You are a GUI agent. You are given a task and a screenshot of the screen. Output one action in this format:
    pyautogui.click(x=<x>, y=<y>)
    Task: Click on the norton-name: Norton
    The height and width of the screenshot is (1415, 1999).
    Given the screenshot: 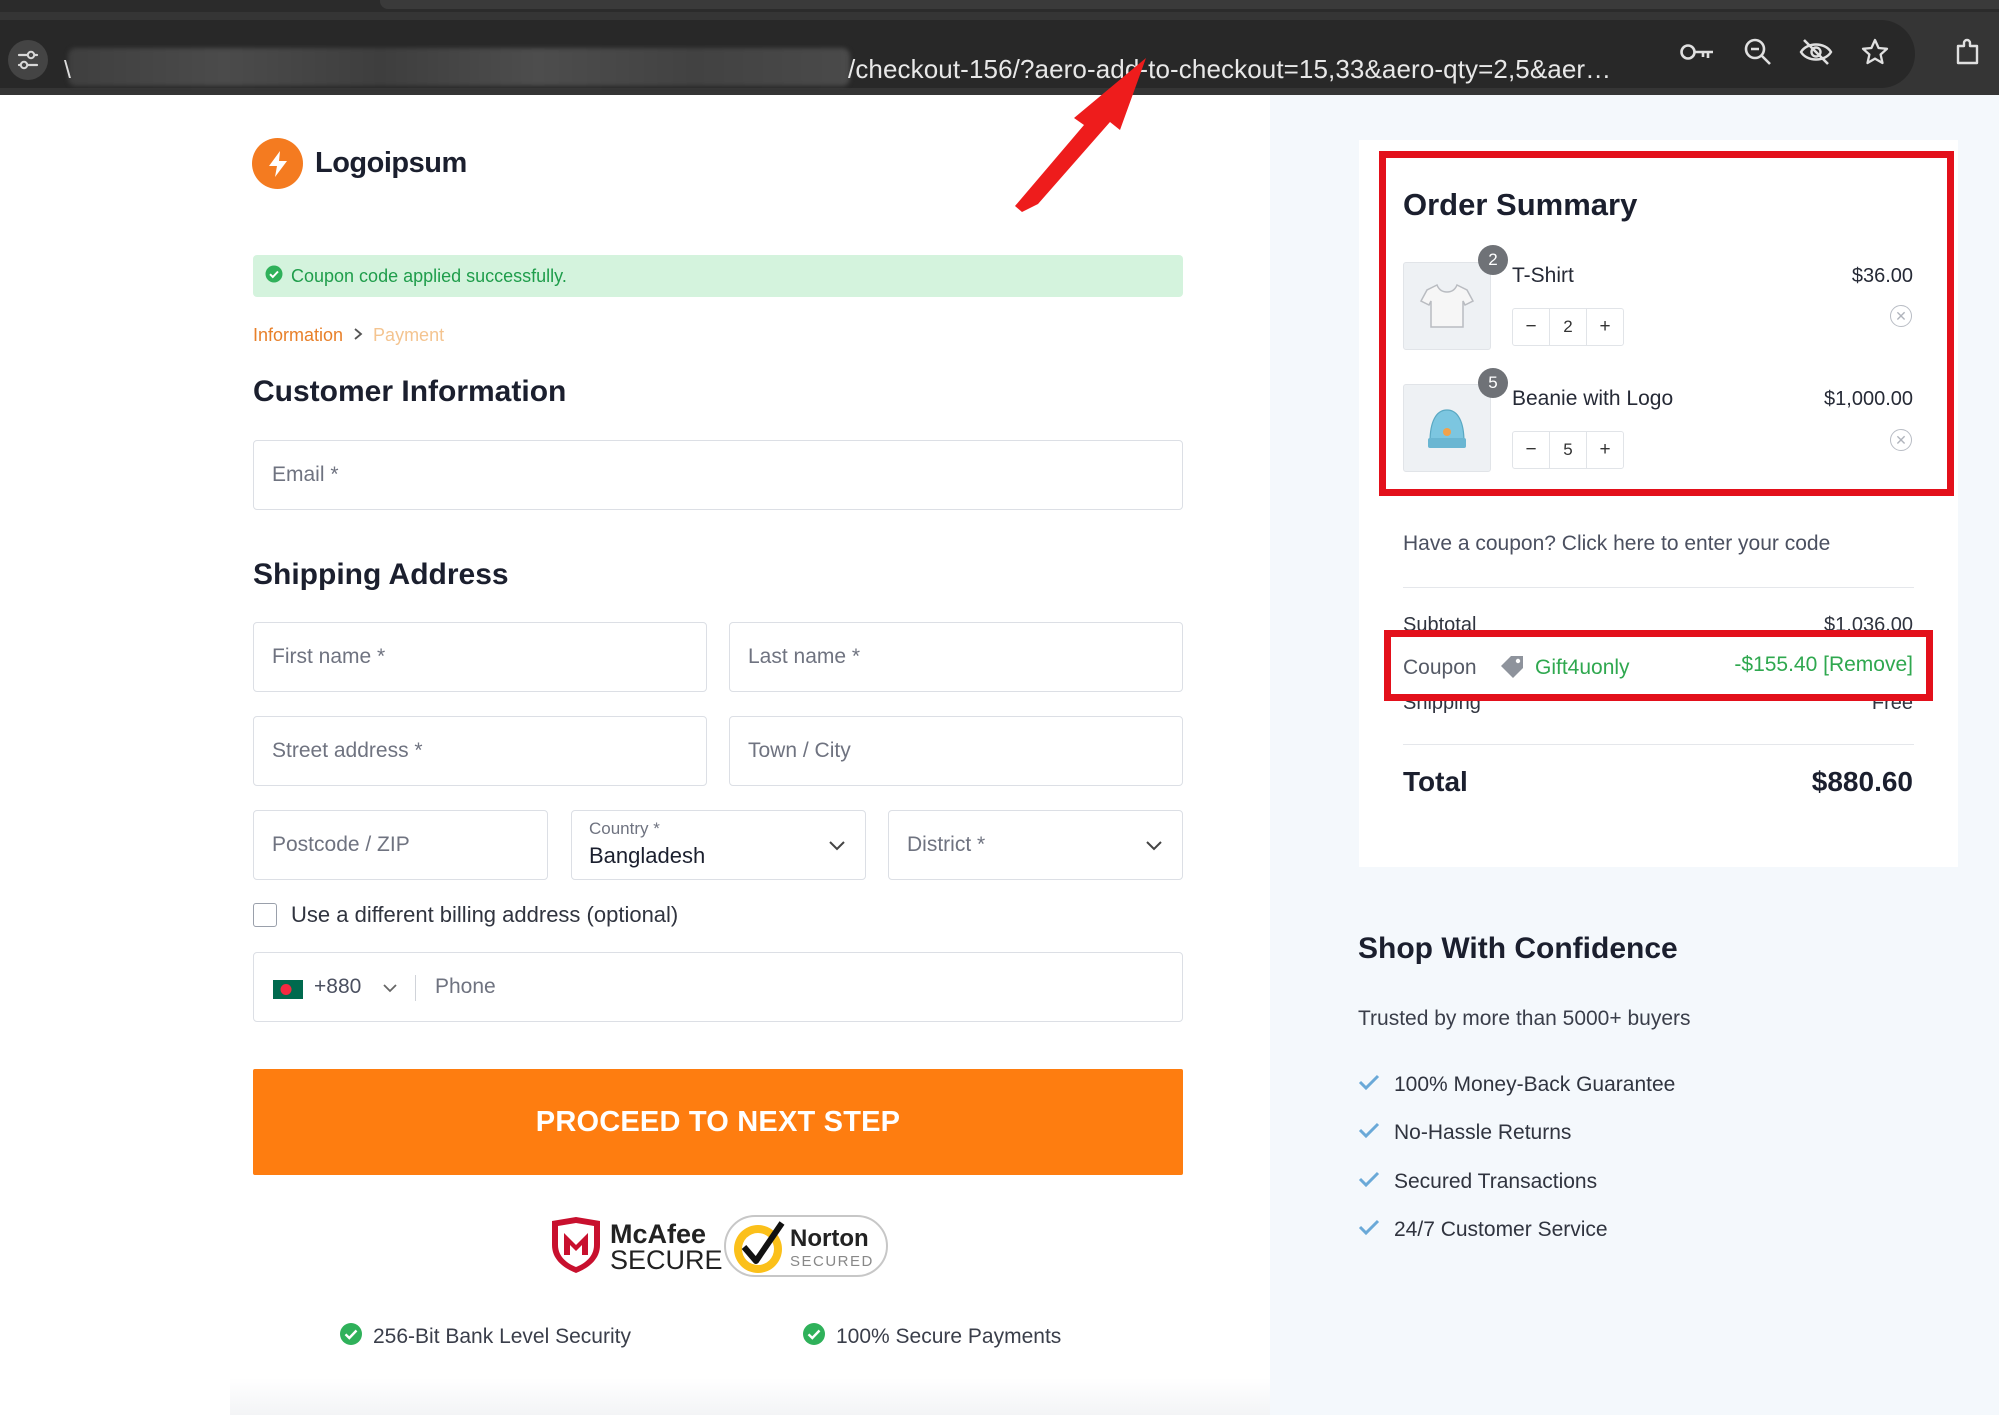 What is the action you would take?
    pyautogui.click(x=829, y=1239)
    